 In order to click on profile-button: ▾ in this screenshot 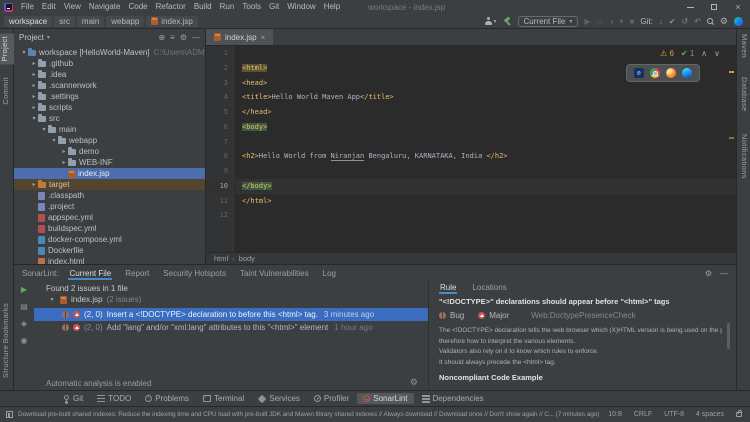, I will do `click(491, 21)`.